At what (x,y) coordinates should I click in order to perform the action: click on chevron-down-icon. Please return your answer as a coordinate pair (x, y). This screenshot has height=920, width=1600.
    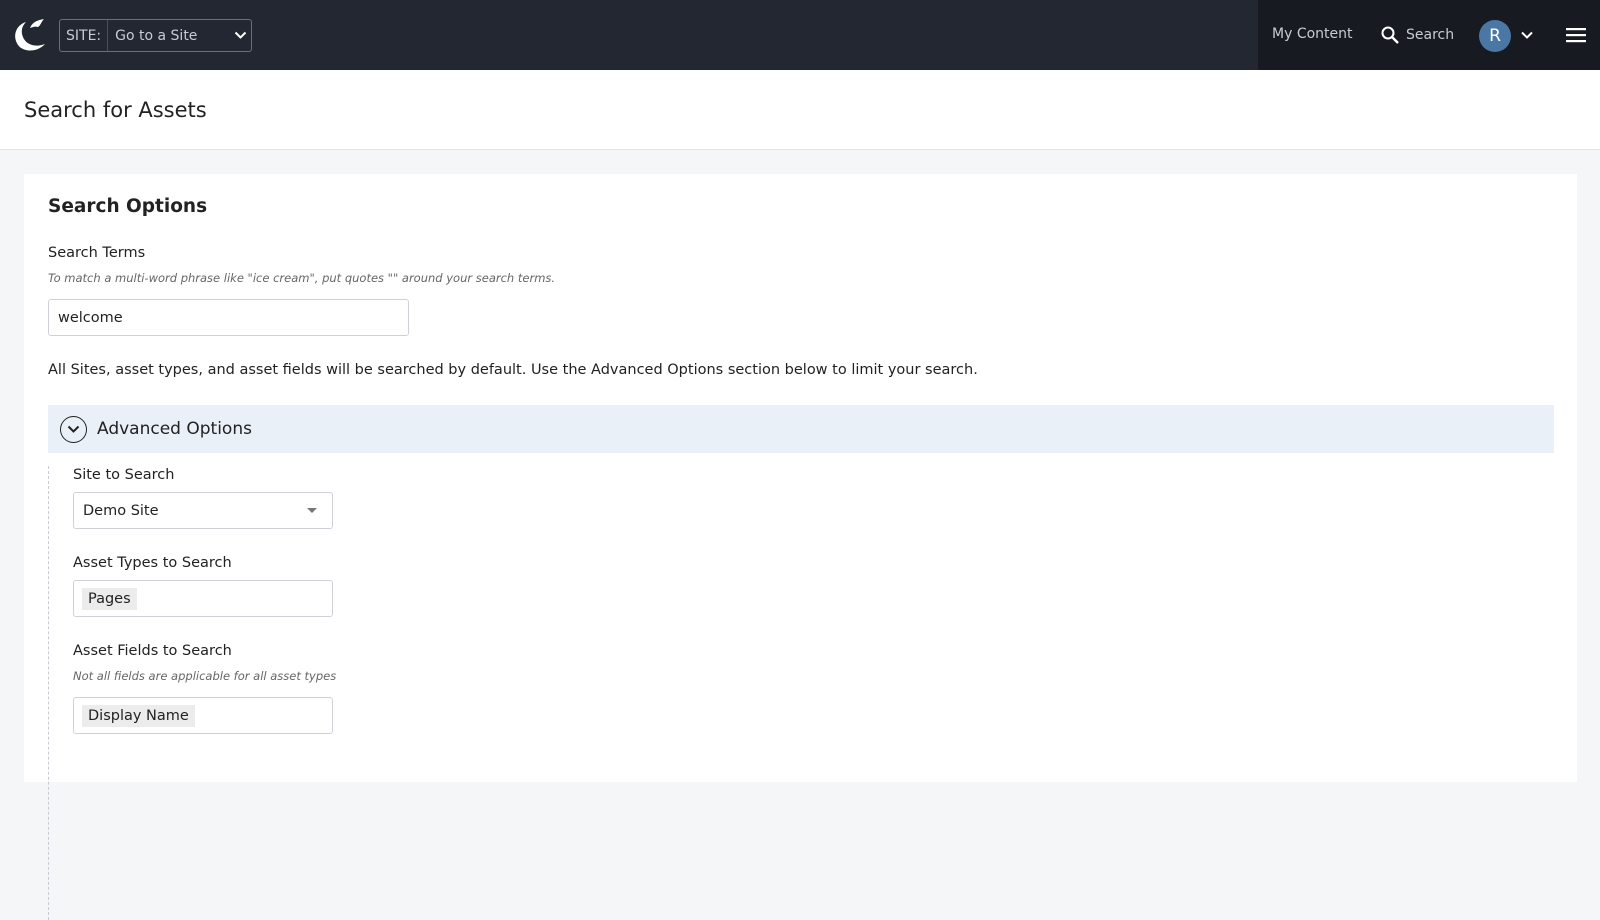
    Looking at the image, I should click on (240, 35).